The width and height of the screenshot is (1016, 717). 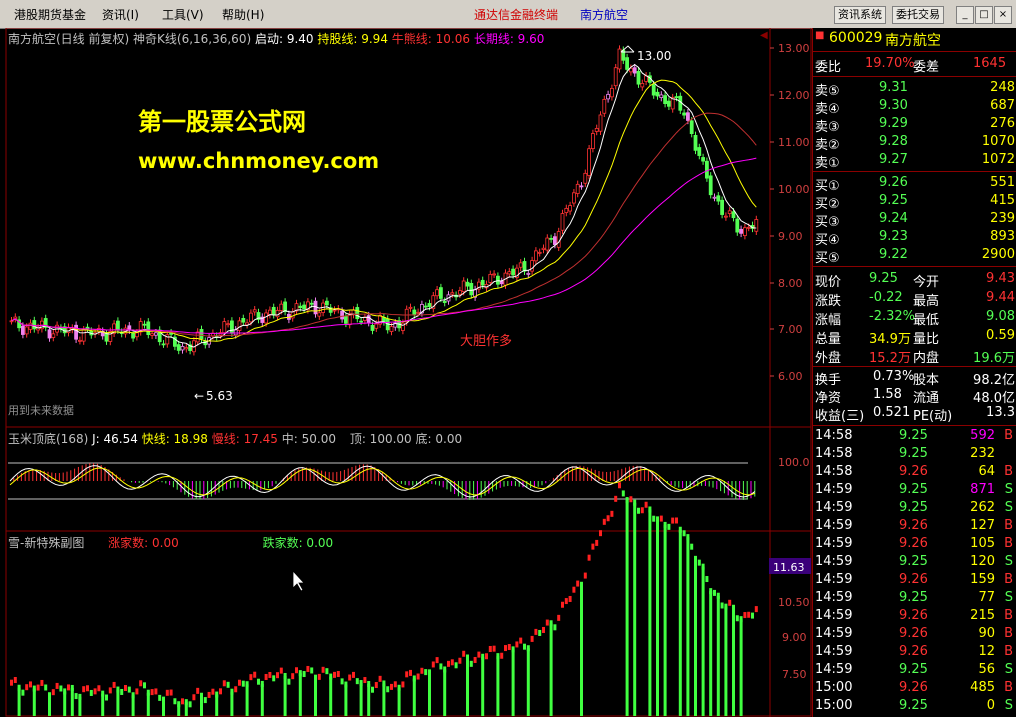 What do you see at coordinates (890, 63) in the screenshot?
I see `ratio-value: 19.70%` at bounding box center [890, 63].